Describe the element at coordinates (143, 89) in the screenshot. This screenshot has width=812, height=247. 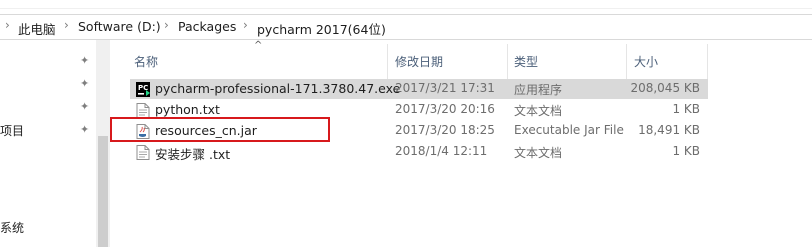
I see `pycharm-app-icon: PC` at that location.